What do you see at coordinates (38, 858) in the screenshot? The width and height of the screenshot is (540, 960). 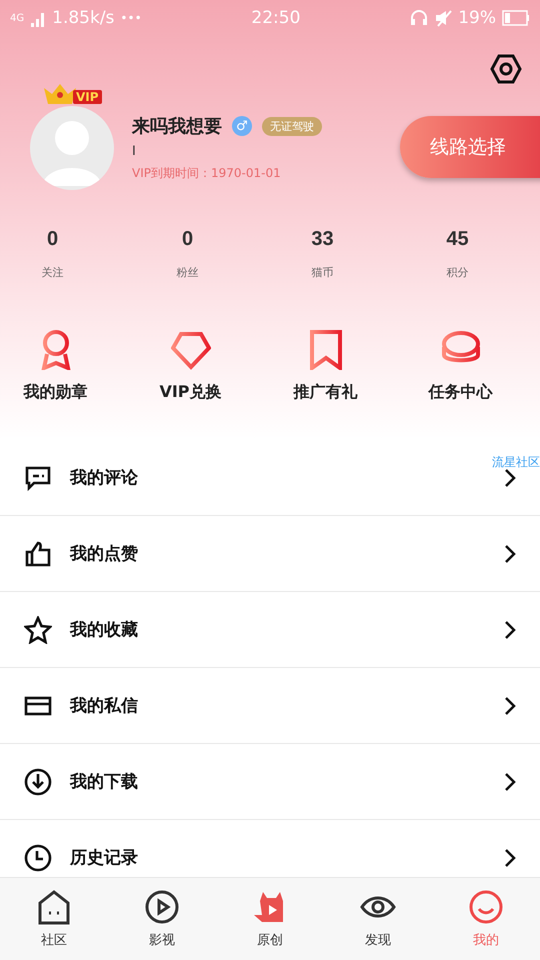 I see `clock-icon` at bounding box center [38, 858].